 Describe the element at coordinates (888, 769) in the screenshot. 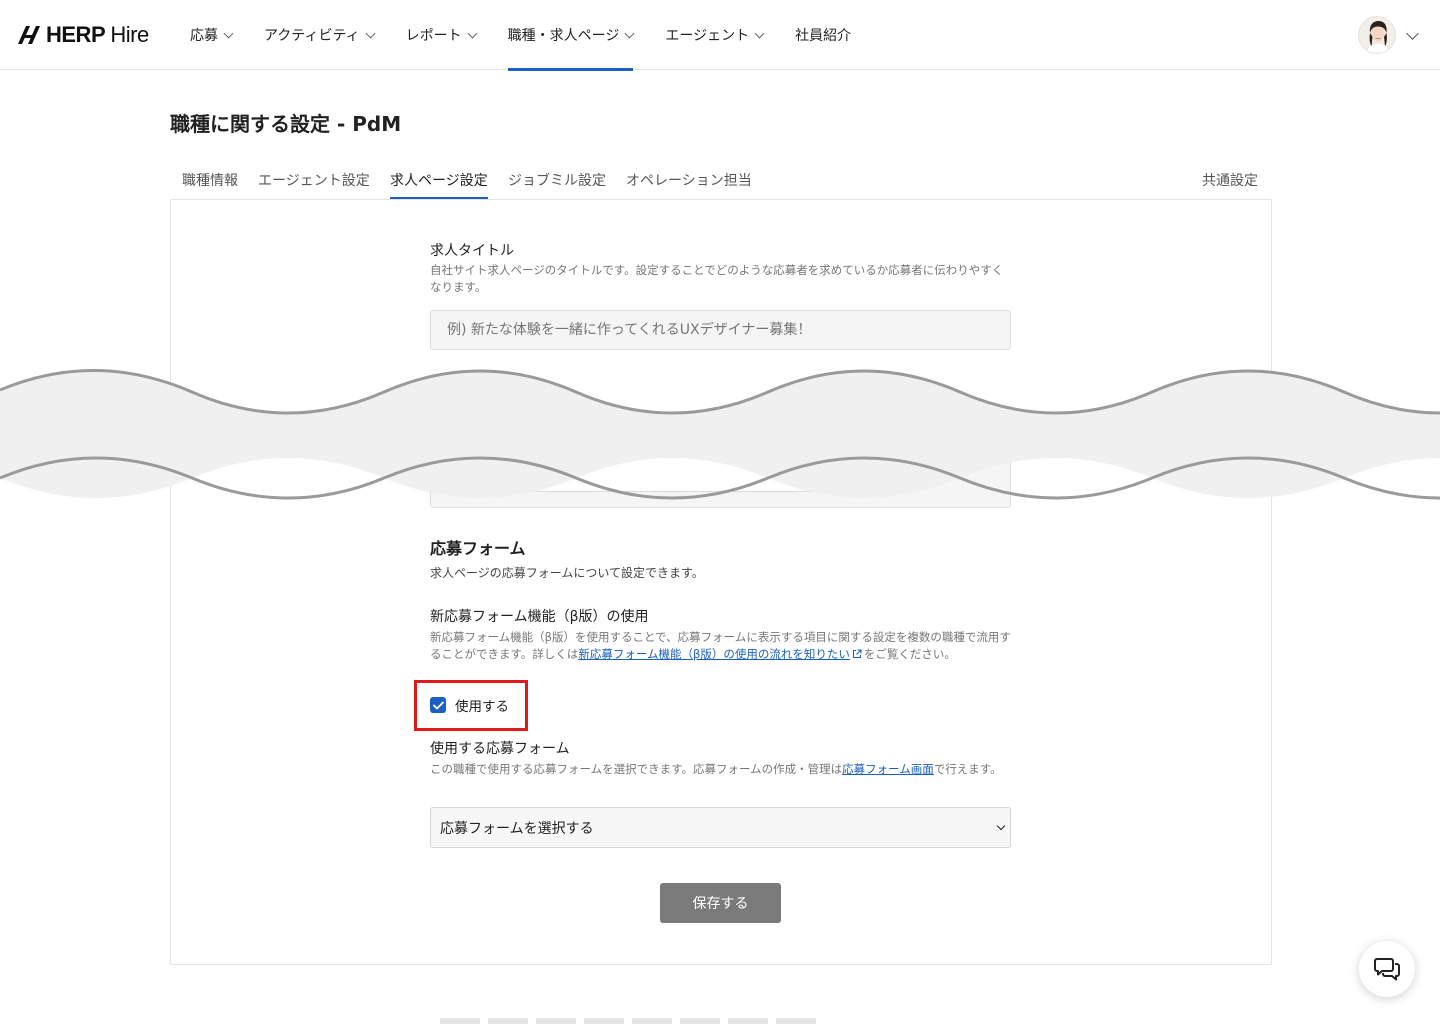

I see `application-form-page-link: 応募フォーム画面` at that location.